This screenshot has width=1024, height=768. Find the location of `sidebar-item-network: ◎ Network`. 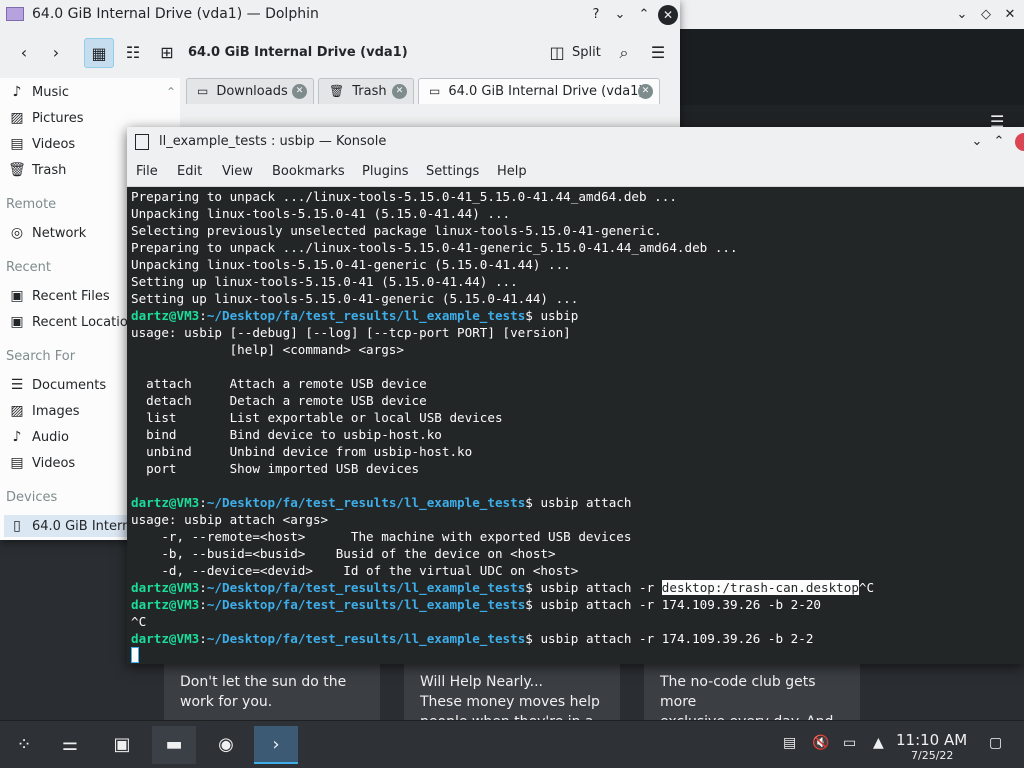

sidebar-item-network: ◎ Network is located at coordinates (47, 233).